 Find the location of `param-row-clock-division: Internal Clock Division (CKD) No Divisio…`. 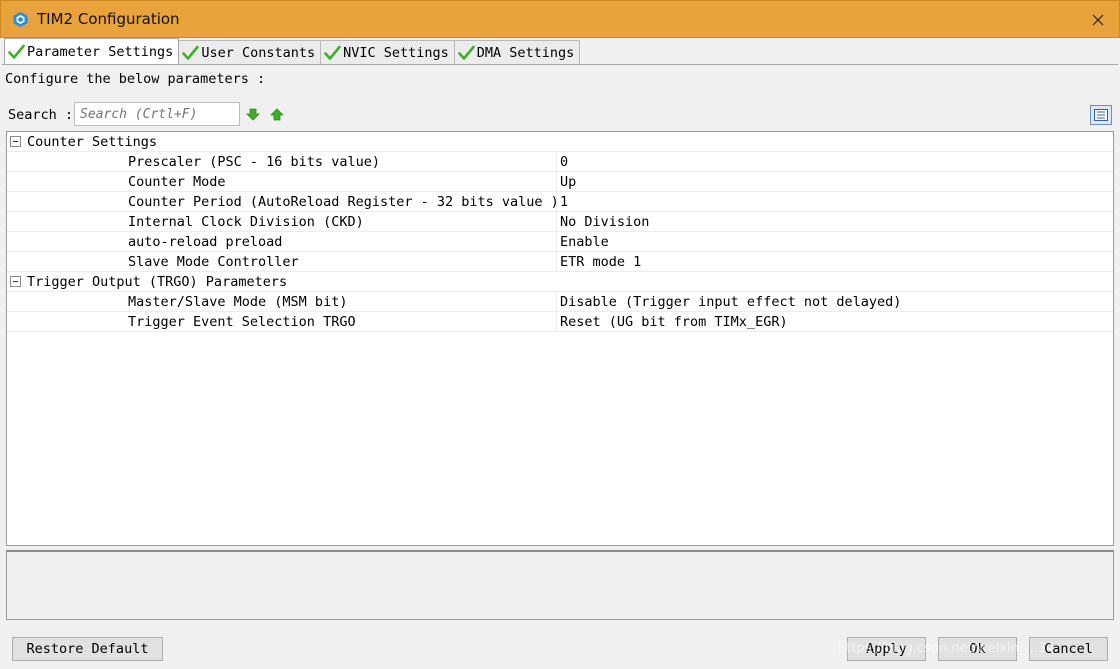

param-row-clock-division: Internal Clock Division (CKD) No Divisio… is located at coordinates (560, 222).